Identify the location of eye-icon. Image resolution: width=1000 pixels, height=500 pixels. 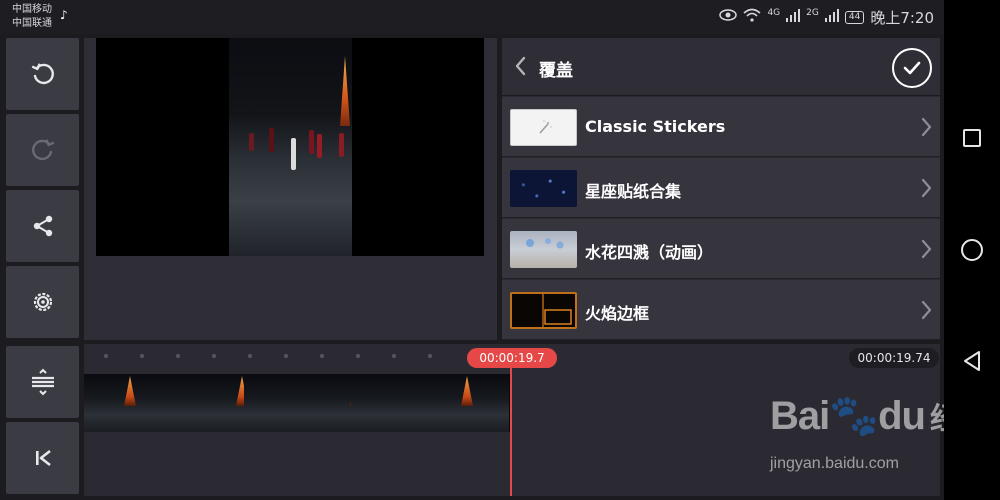
(728, 17).